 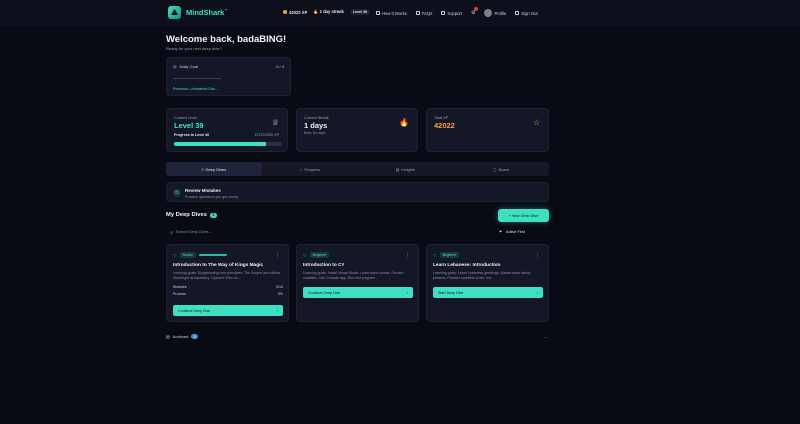 What do you see at coordinates (197, 79) in the screenshot?
I see `daily-goal-bar` at bounding box center [197, 79].